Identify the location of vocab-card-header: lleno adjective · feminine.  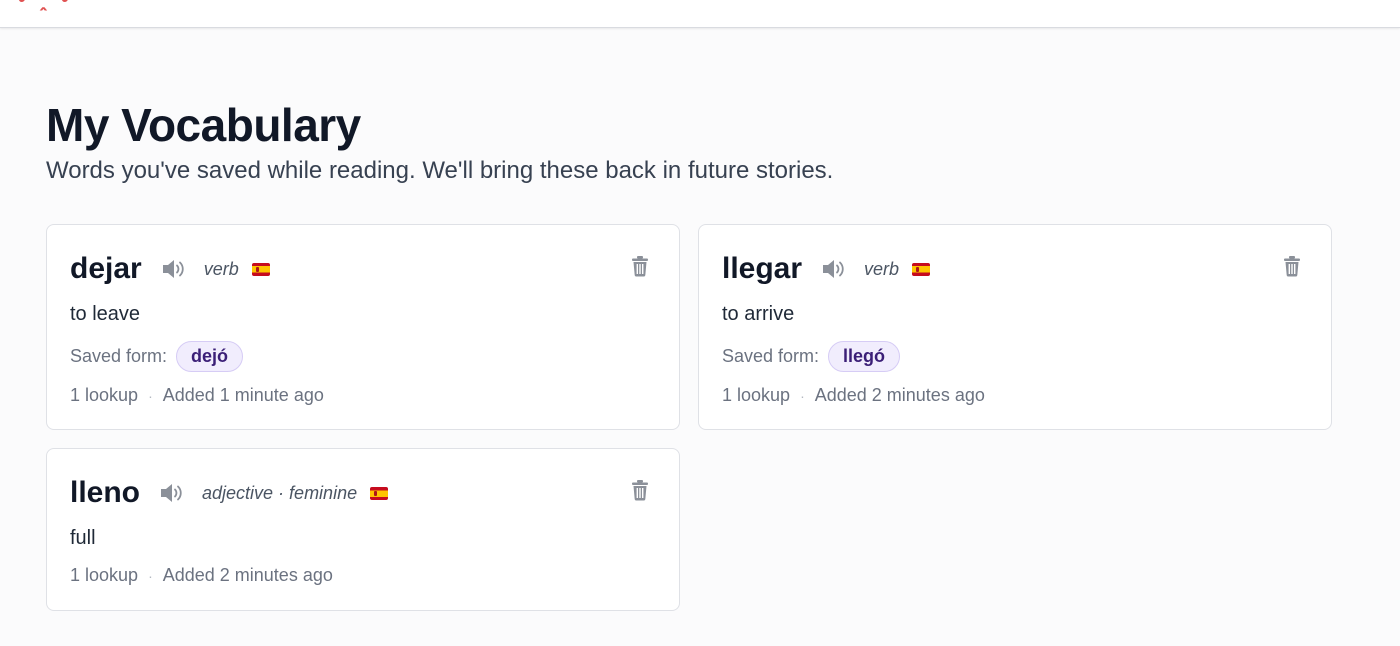
(229, 493).